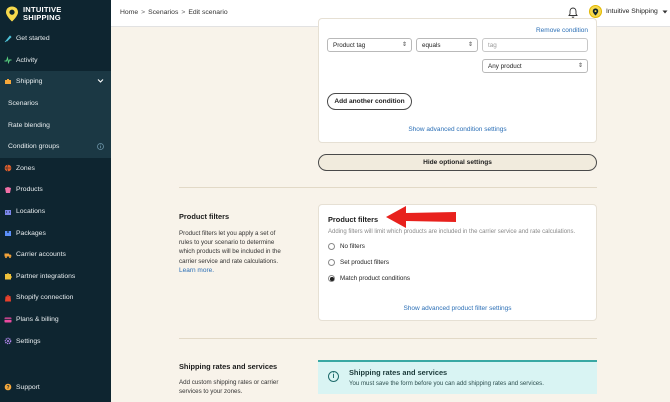 This screenshot has width=670, height=402. I want to click on sidebar-item-zones: Zones, so click(55, 169).